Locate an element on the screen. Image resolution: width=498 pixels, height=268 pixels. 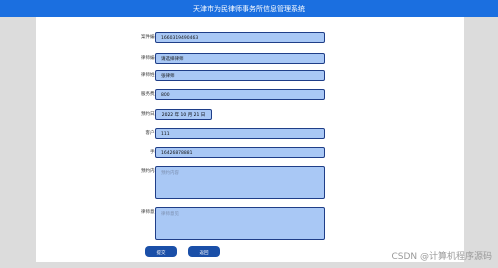
lawyer-no-select: 请选择律师 is located at coordinates (240, 58).